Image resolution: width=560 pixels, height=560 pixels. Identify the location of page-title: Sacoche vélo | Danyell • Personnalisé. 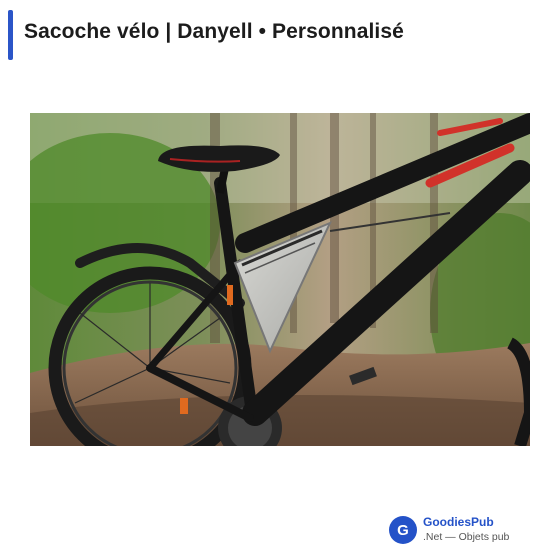
(214, 31).